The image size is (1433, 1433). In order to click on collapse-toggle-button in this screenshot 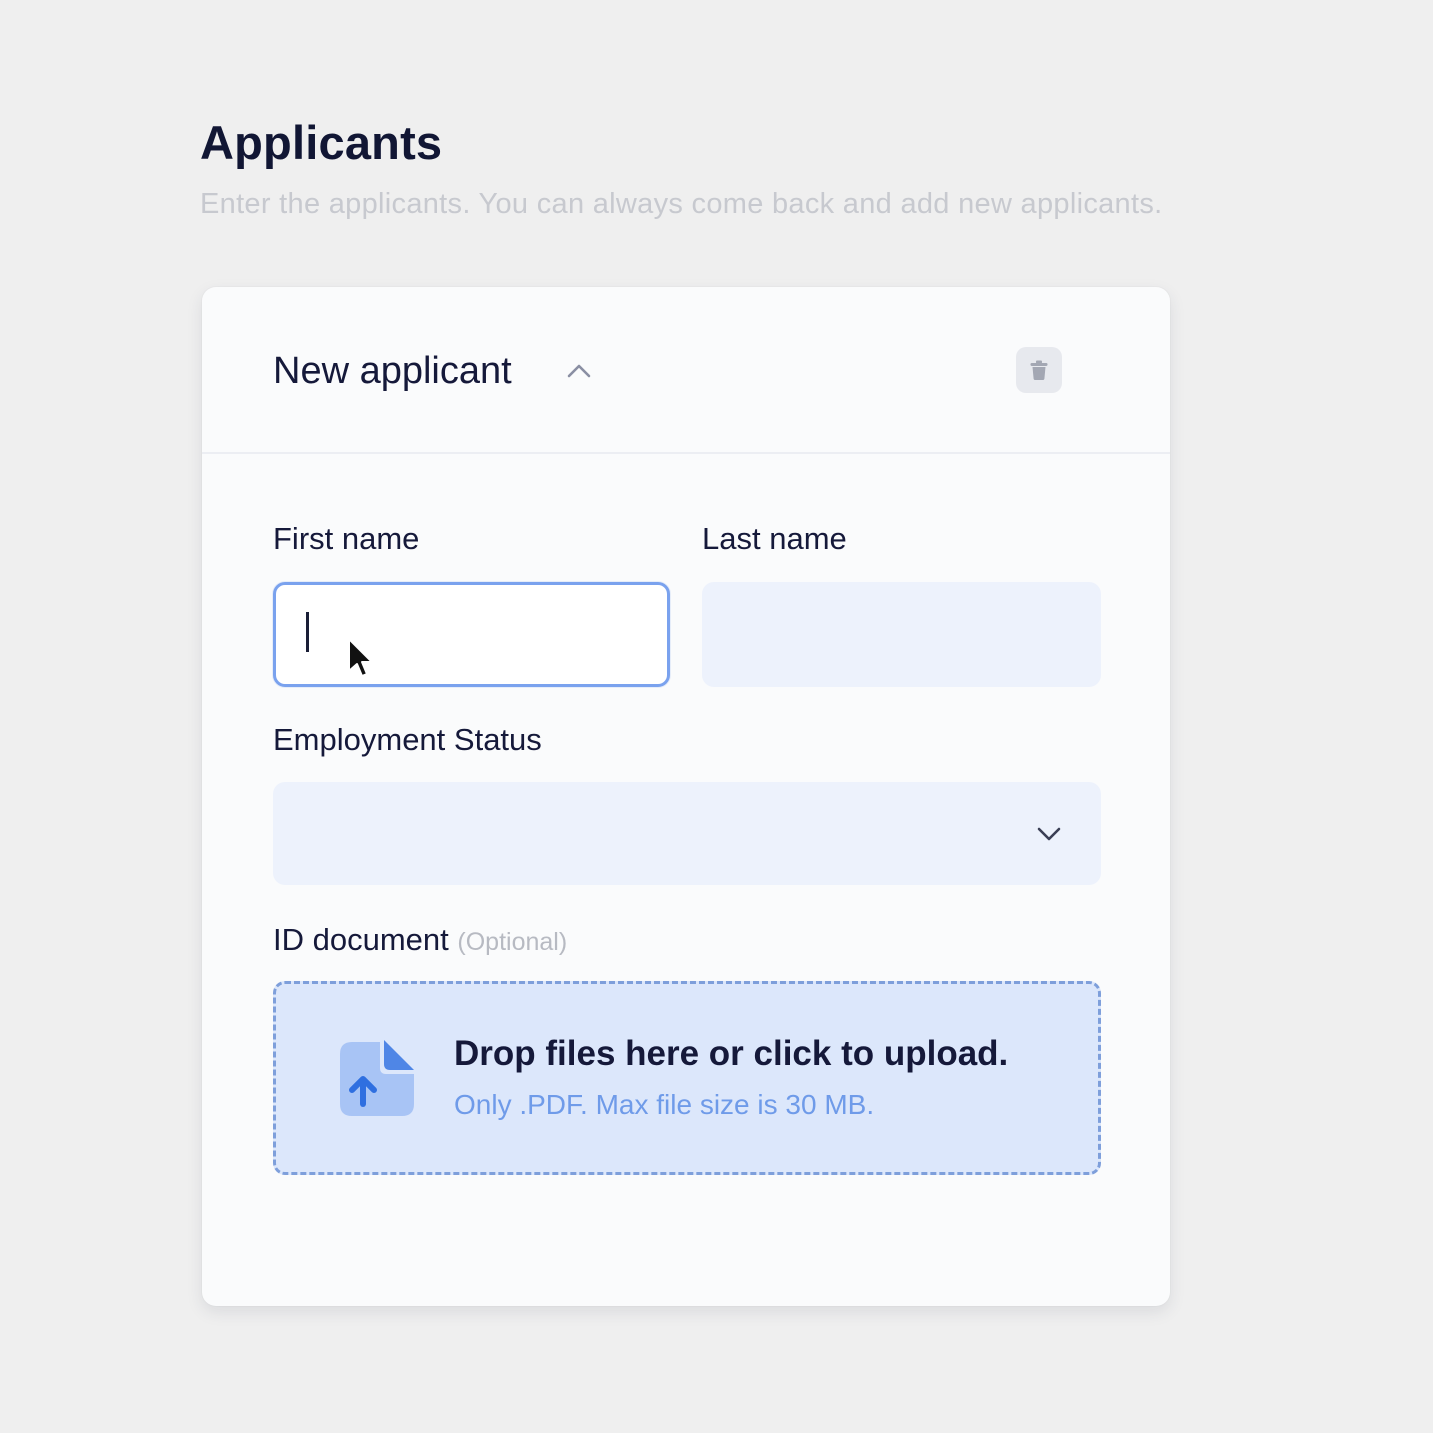, I will do `click(579, 371)`.